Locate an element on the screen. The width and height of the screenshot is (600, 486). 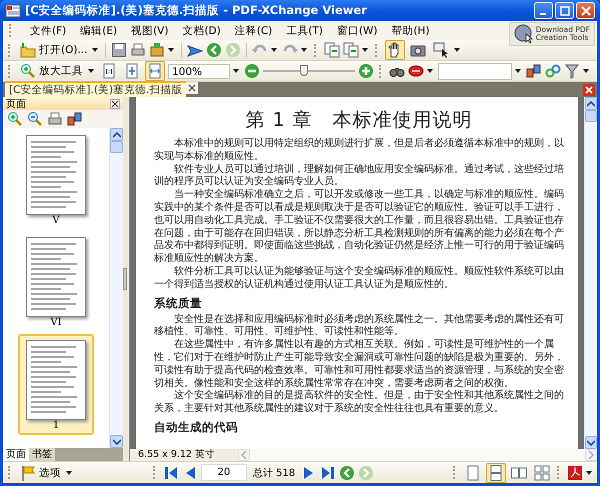
close-document-button is located at coordinates (589, 90).